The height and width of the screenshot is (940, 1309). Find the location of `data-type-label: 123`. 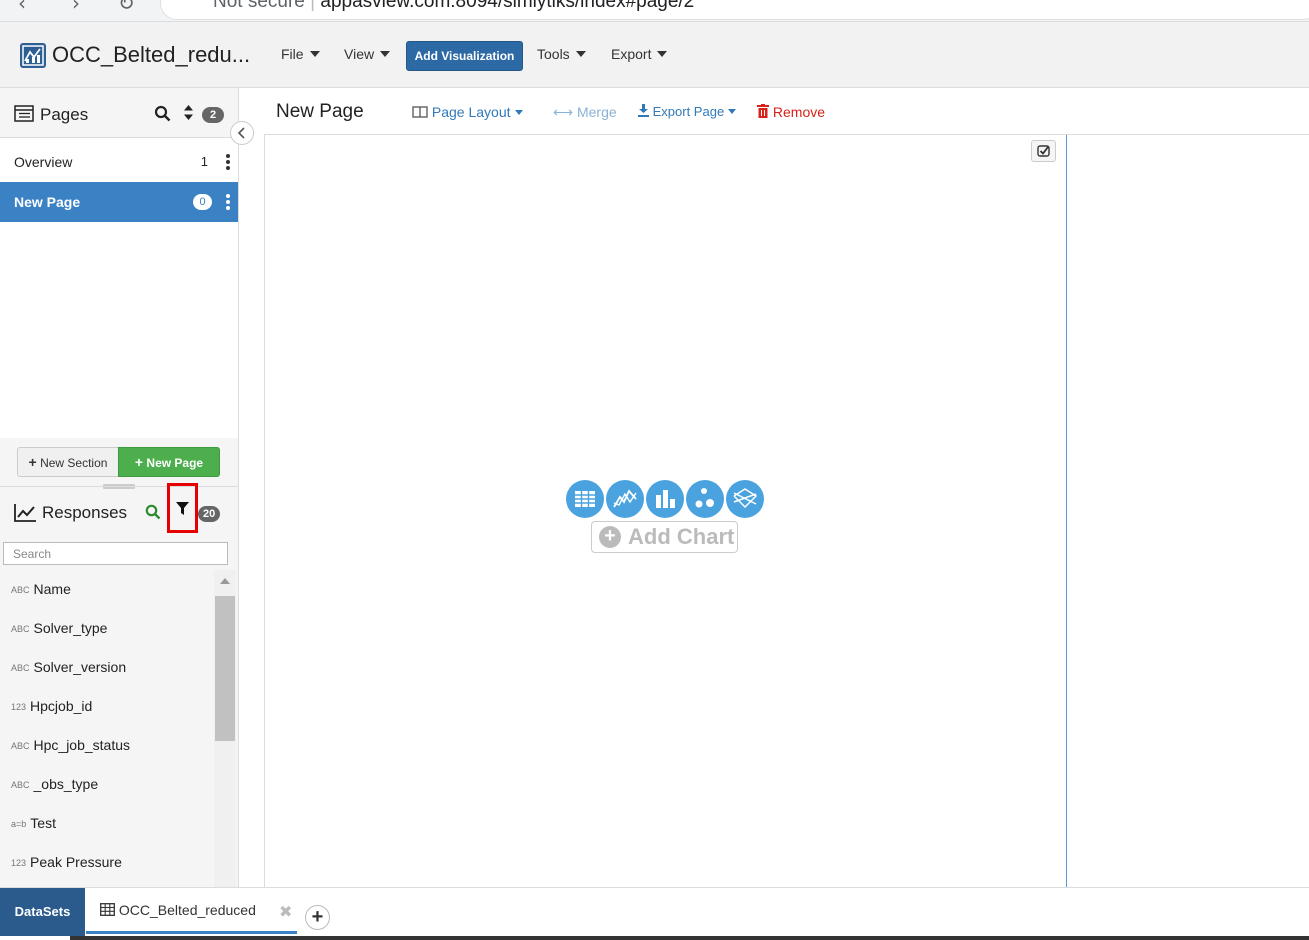

data-type-label: 123 is located at coordinates (19, 863).